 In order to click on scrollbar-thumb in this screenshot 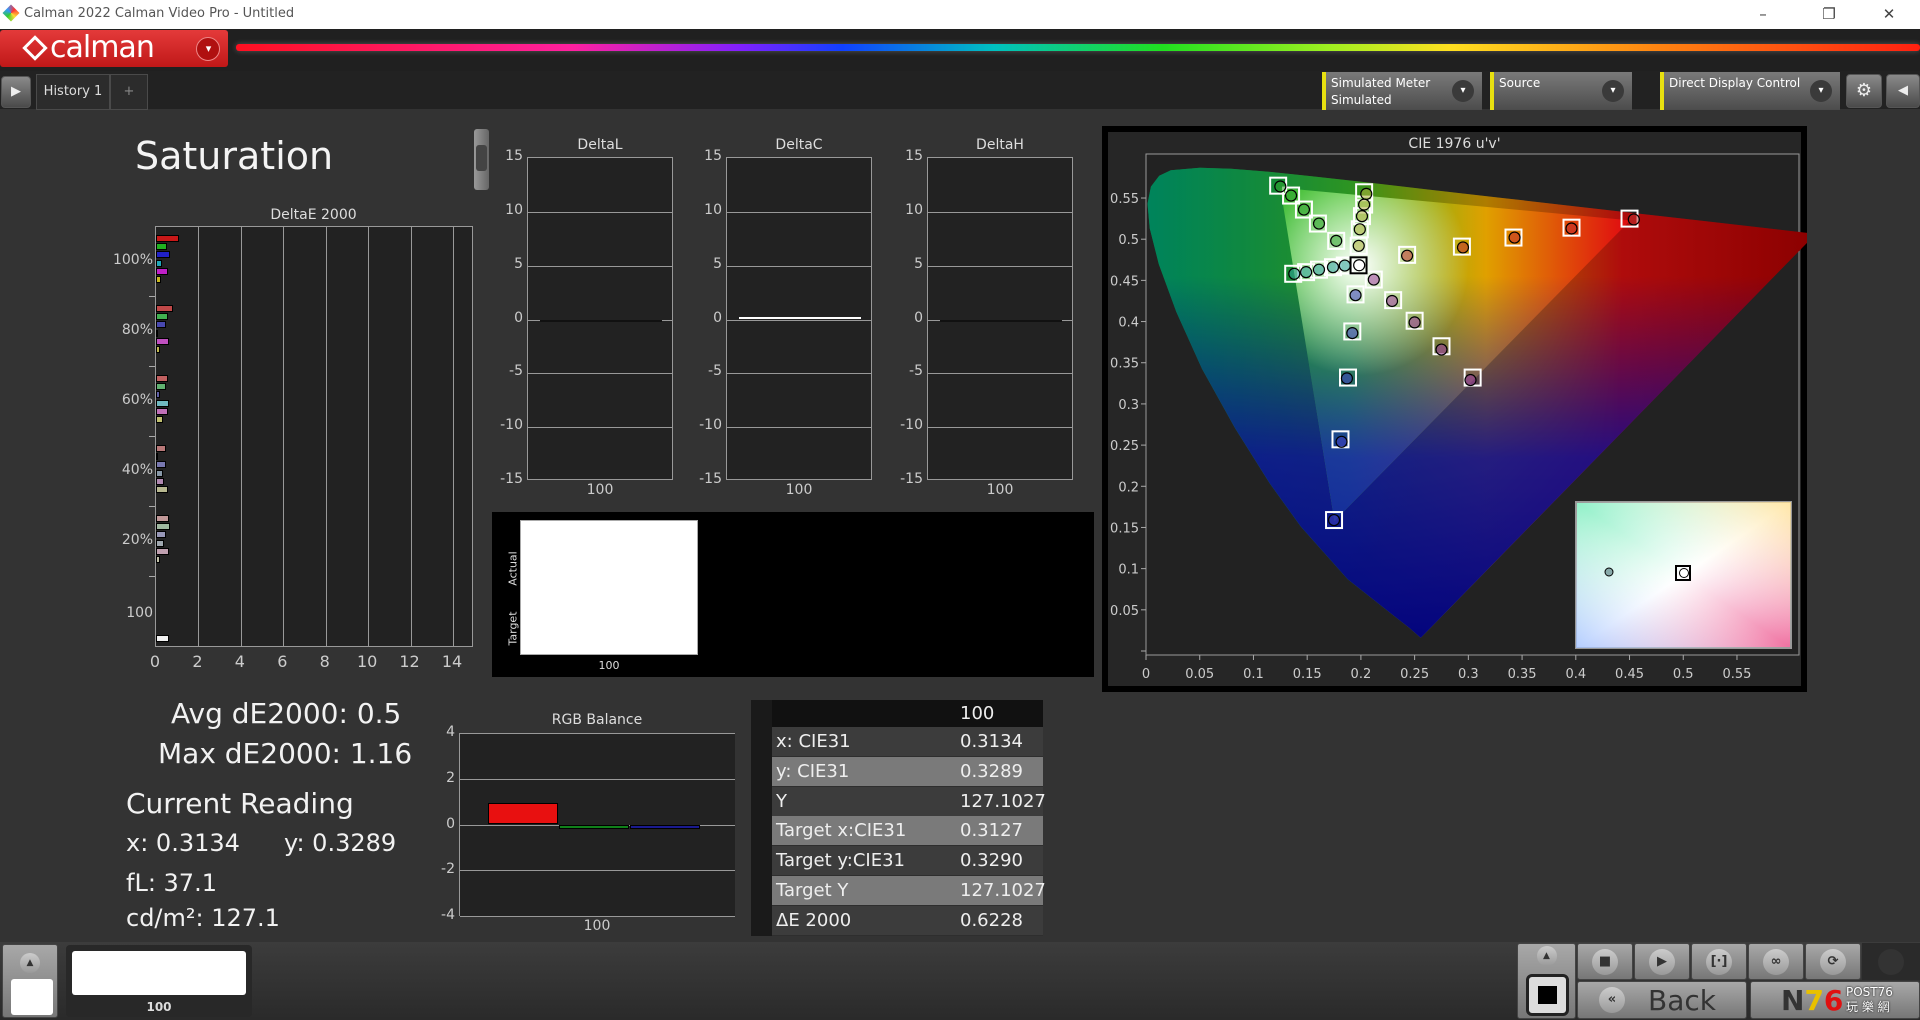, I will do `click(481, 158)`.